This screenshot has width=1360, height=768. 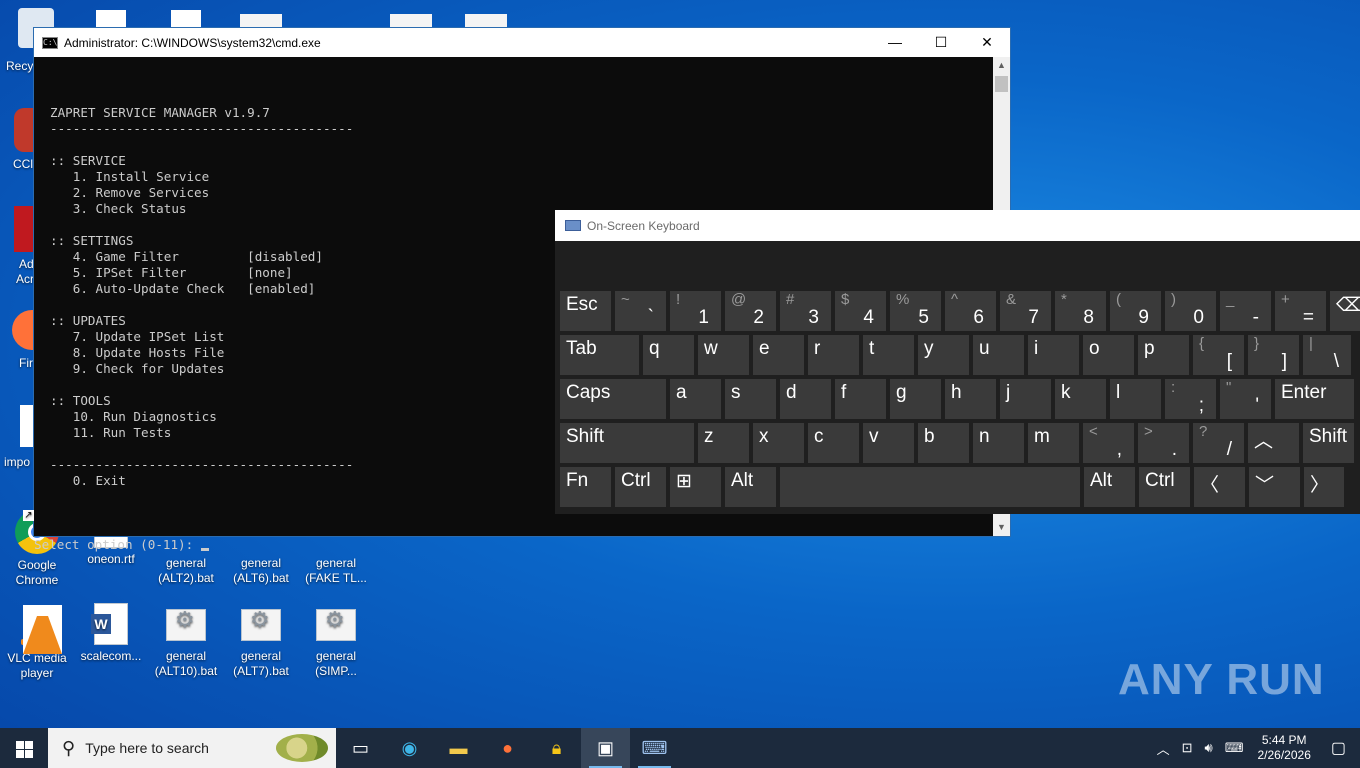 I want to click on desktop-icon-general-alt7: general (ALT7).bat, so click(x=261, y=641).